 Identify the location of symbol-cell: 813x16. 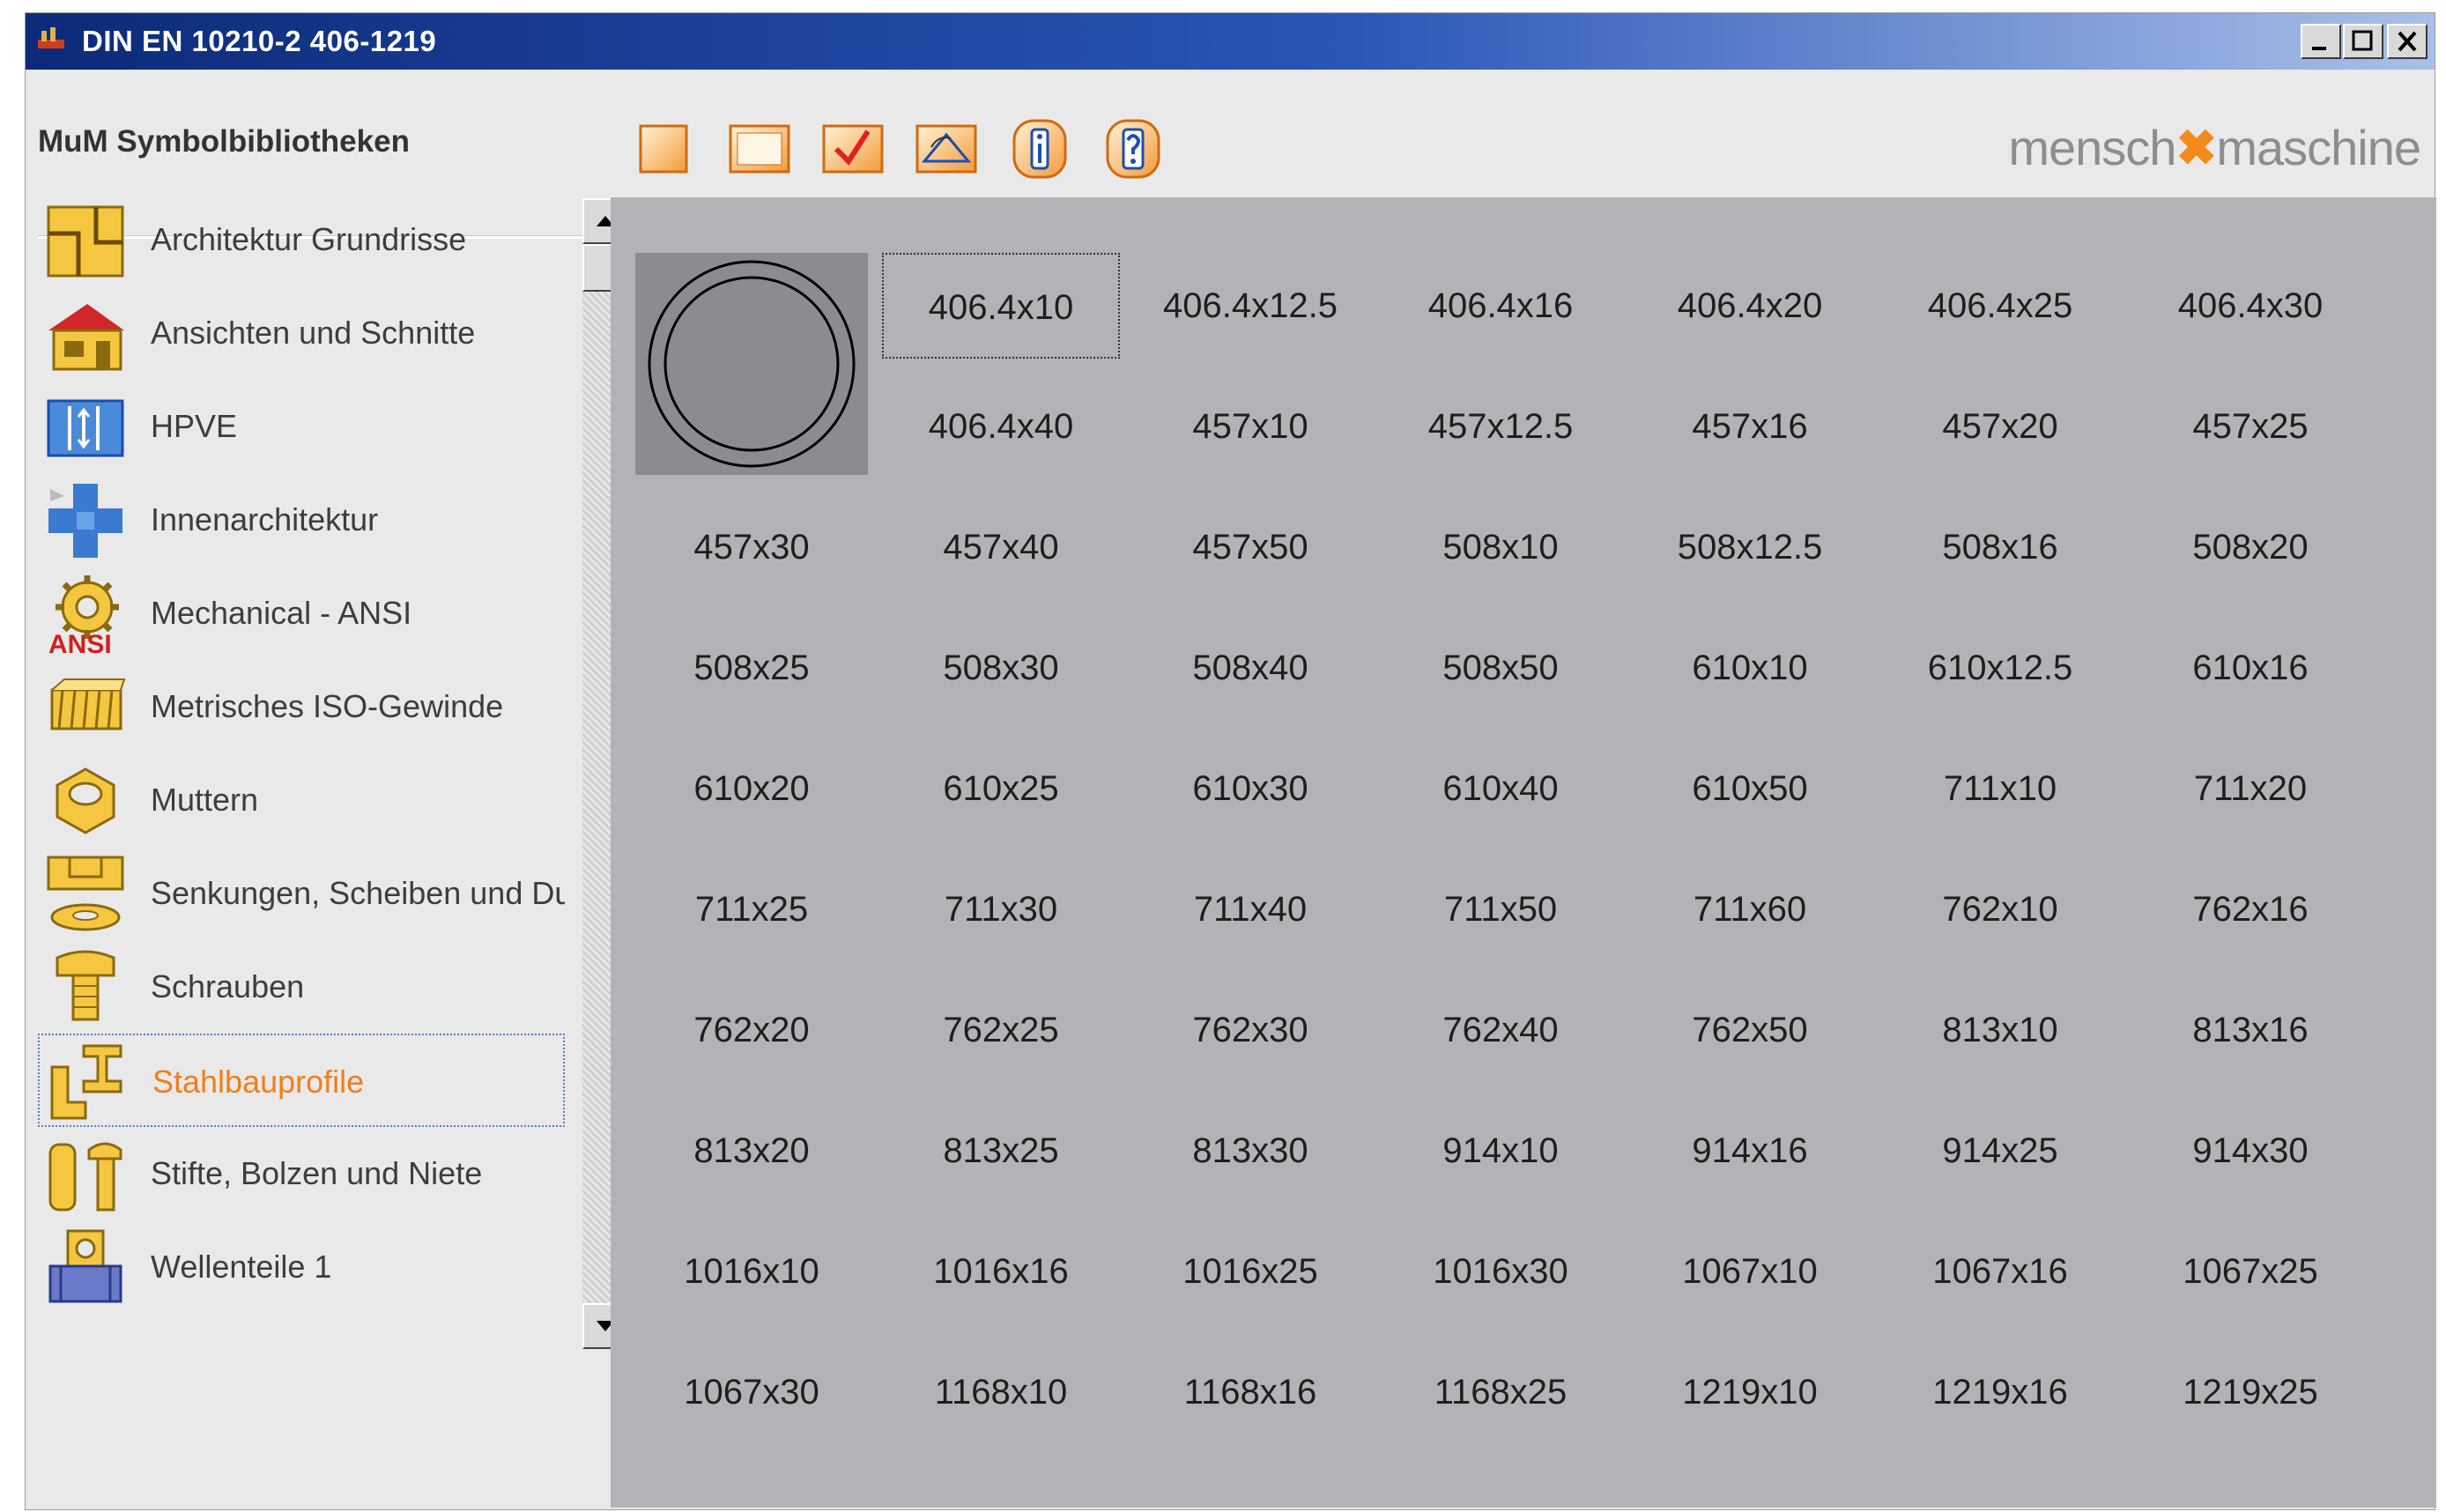
(2250, 1030).